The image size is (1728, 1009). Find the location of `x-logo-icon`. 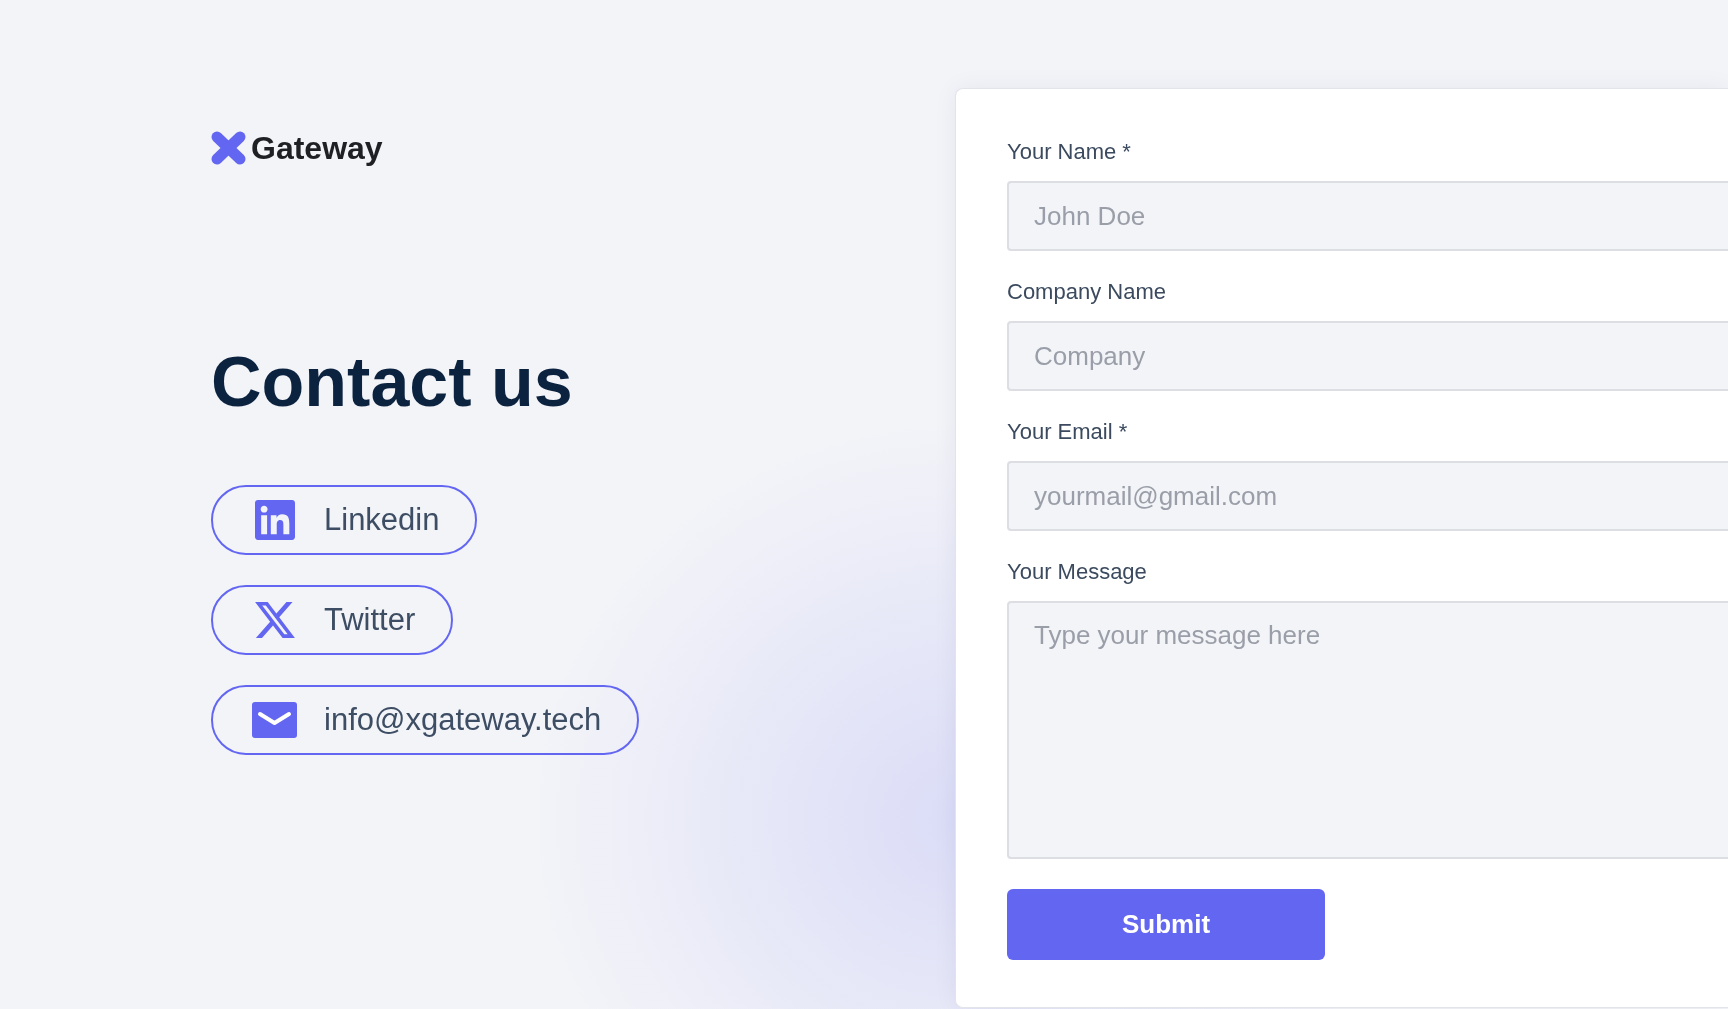

x-logo-icon is located at coordinates (274, 620).